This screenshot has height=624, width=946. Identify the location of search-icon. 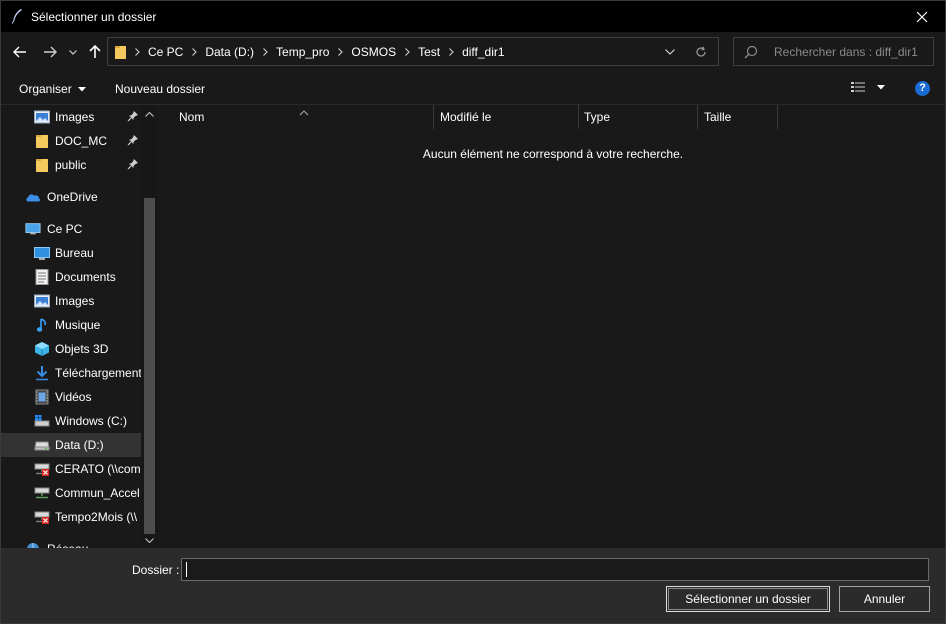
(751, 52).